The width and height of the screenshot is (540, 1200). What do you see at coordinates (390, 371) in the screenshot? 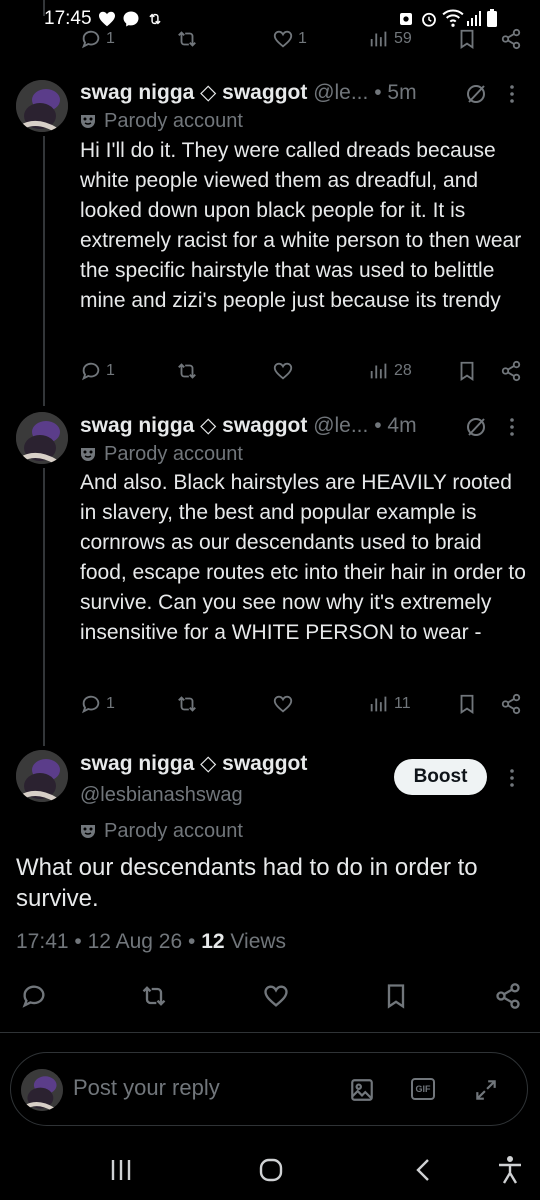
I see `views-button: 28` at bounding box center [390, 371].